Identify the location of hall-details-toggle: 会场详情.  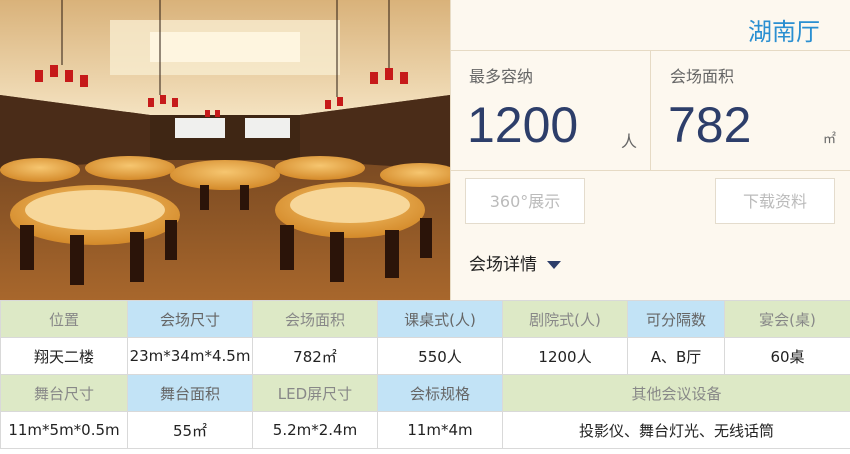
(515, 262).